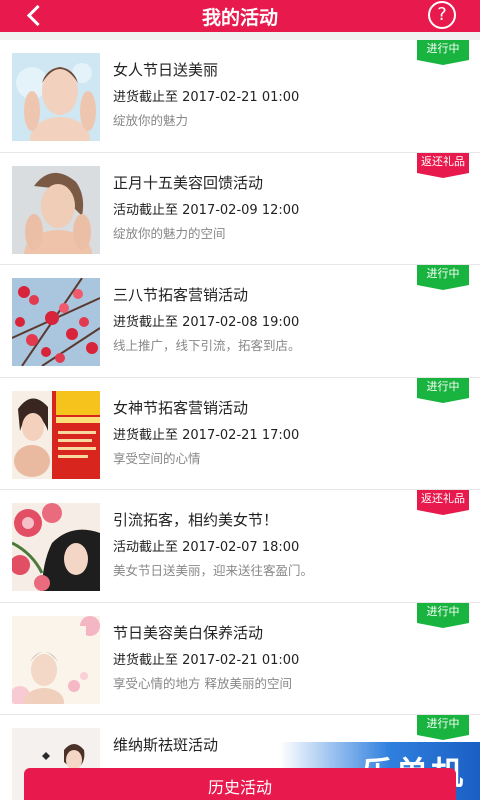  I want to click on activity-title: 引流拓客，相约美女节！, so click(196, 520).